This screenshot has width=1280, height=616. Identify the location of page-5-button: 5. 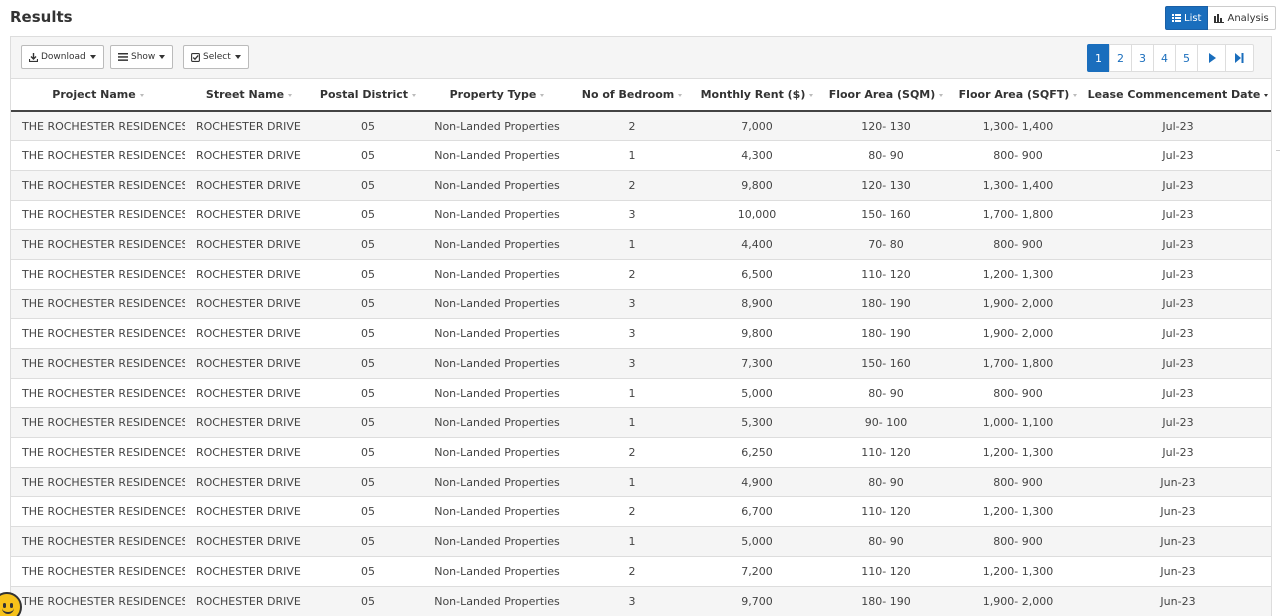
(1186, 58).